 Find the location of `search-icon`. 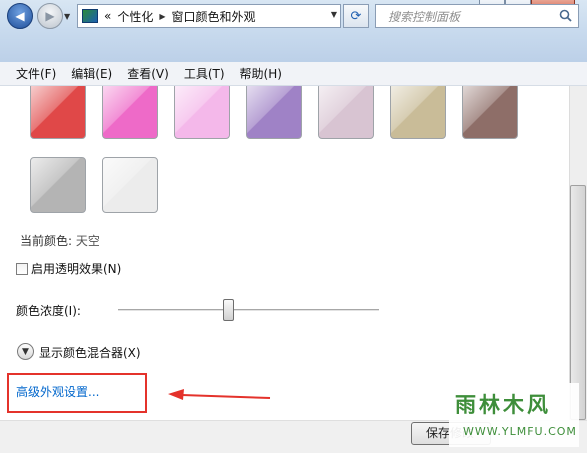

search-icon is located at coordinates (565, 15).